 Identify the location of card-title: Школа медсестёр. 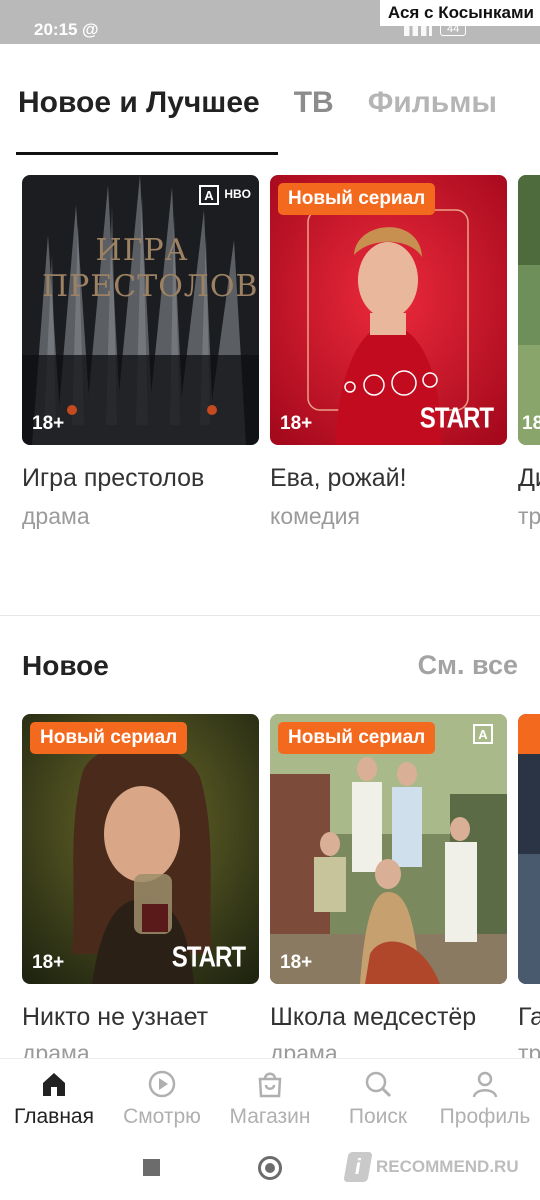
(373, 1017).